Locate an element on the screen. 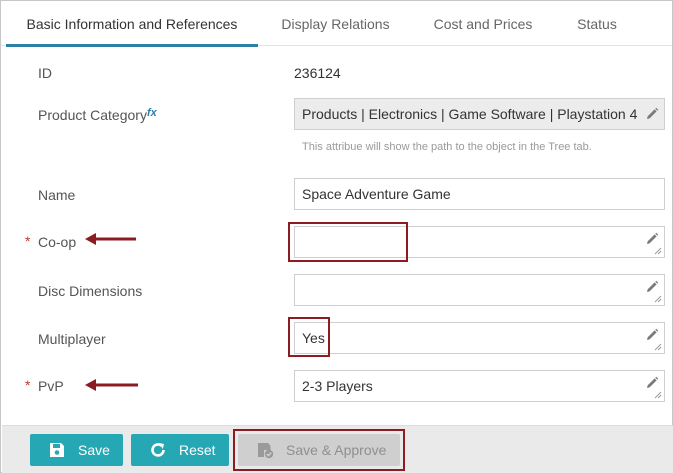  id-label: ID is located at coordinates (45, 73).